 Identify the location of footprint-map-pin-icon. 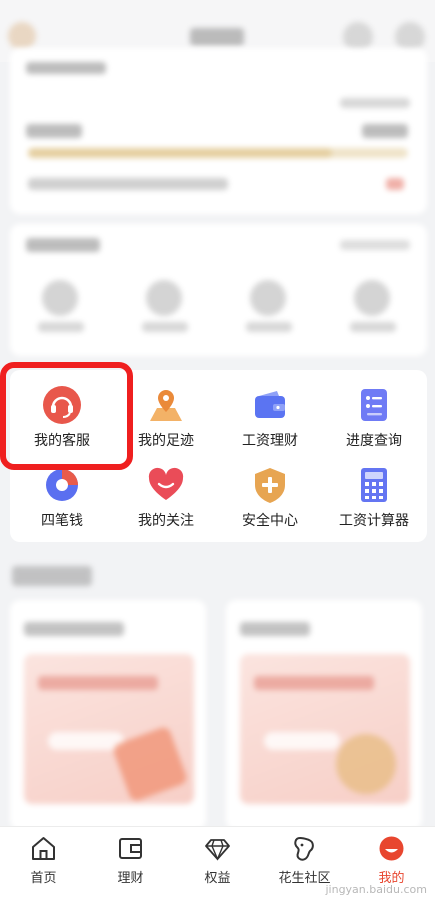
(166, 405).